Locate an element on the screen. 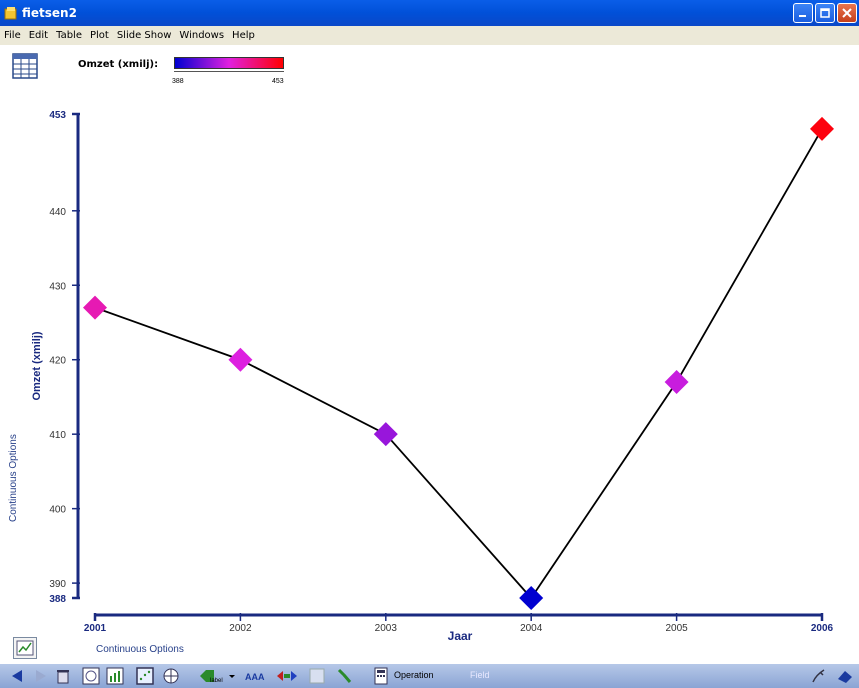 The image size is (859, 688). scatter-plot-icon is located at coordinates (145, 676).